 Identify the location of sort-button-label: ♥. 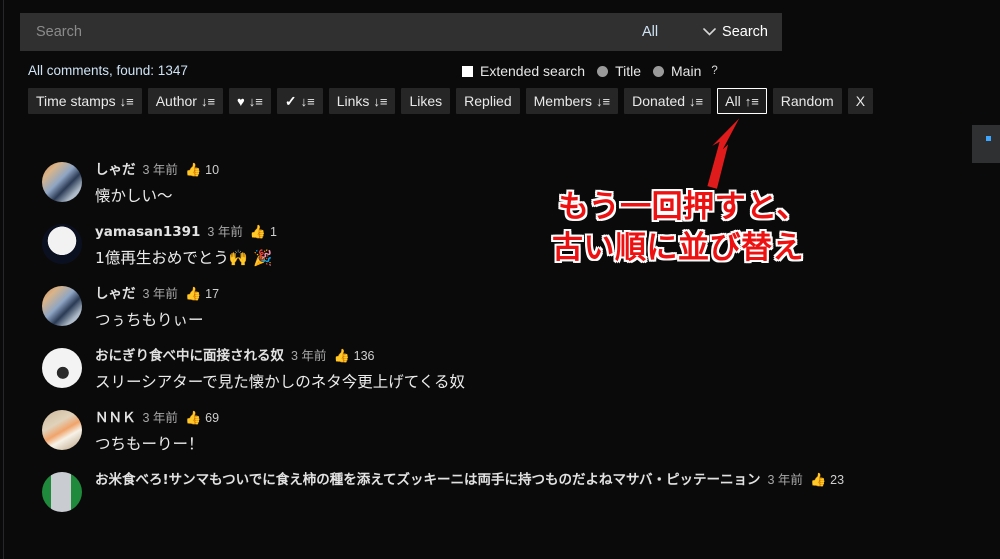
(241, 101).